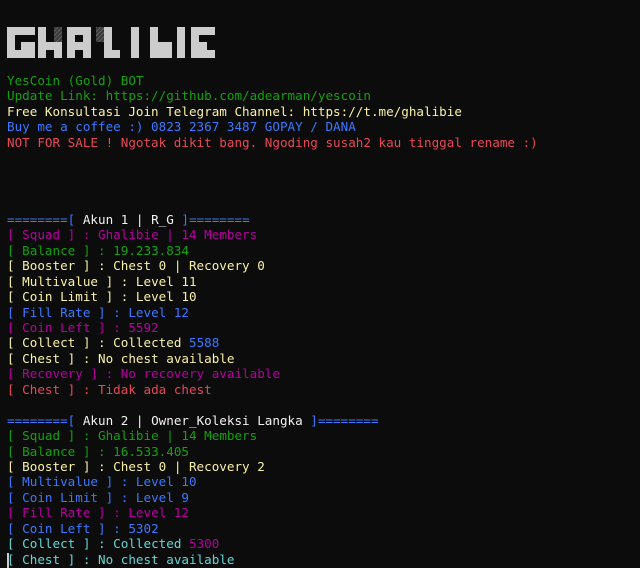 The width and height of the screenshot is (640, 568). I want to click on logo-letter-i2, so click(181, 42).